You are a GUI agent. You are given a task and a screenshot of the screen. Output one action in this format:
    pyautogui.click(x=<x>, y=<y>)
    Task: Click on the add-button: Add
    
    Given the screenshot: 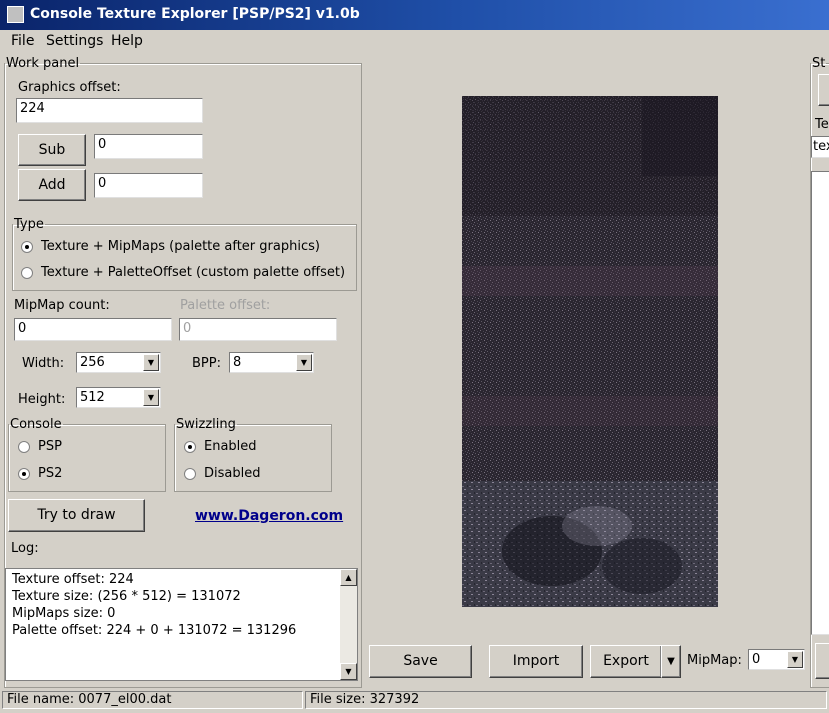 What is the action you would take?
    pyautogui.click(x=52, y=185)
    